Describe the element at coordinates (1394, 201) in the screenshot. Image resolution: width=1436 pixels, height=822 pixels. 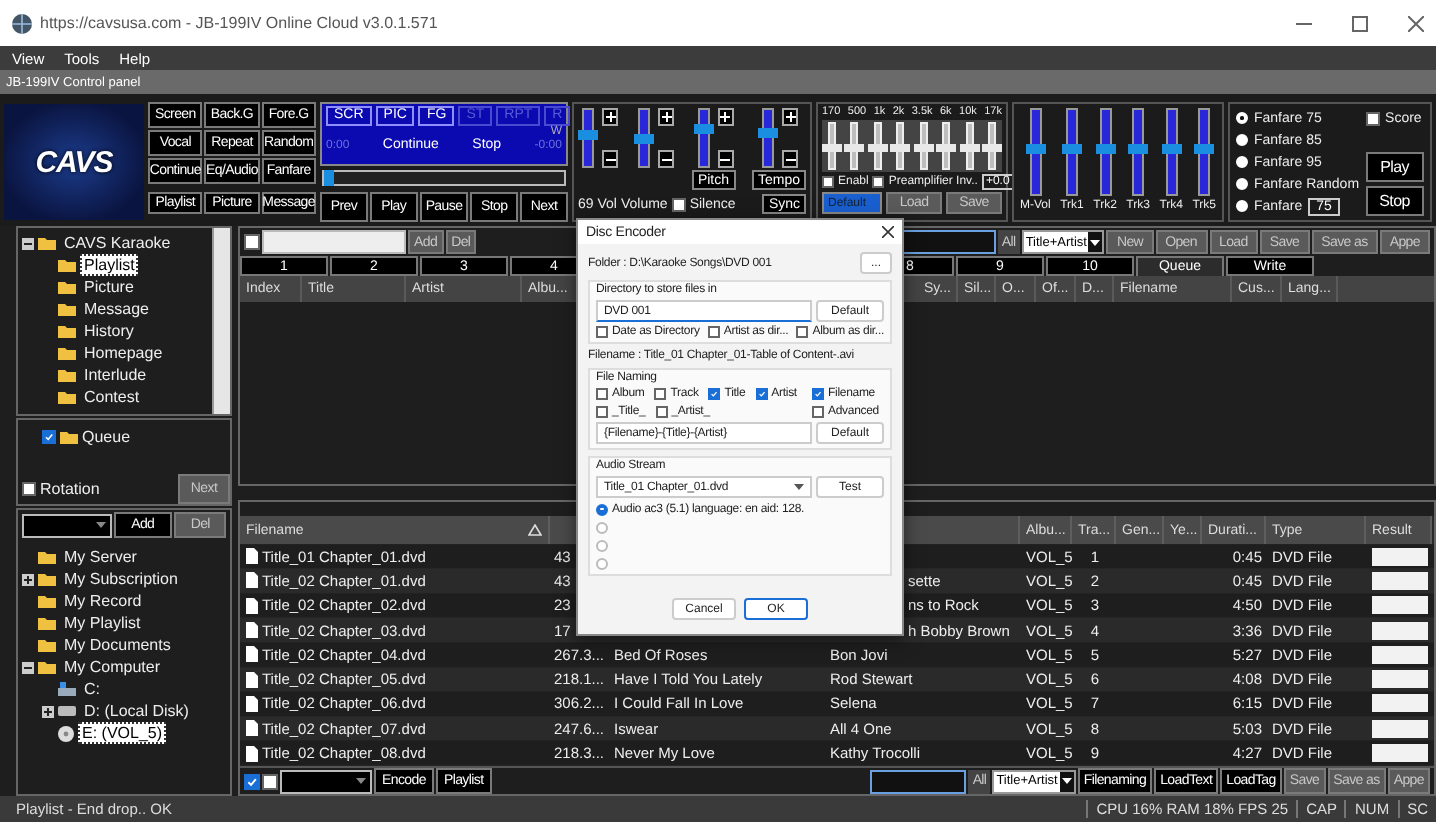
I see `preview-button: Stop` at that location.